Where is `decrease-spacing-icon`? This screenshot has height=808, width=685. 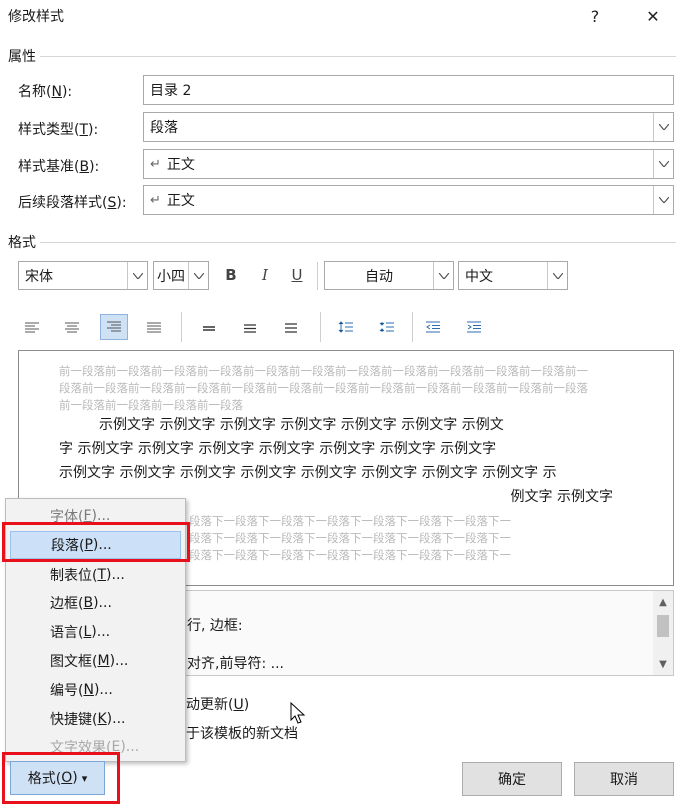 decrease-spacing-icon is located at coordinates (387, 327).